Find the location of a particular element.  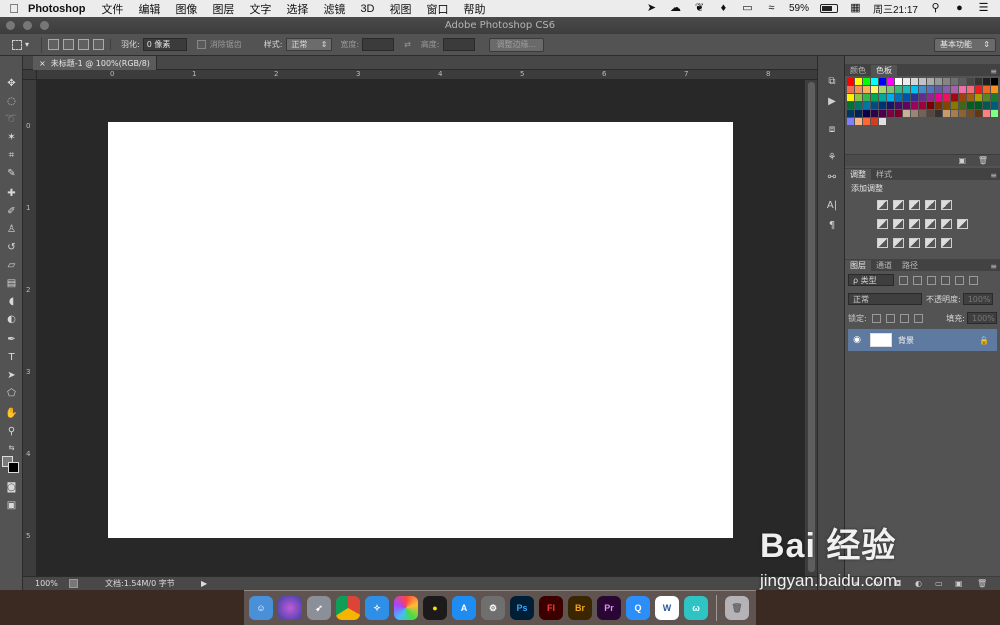

antialias-checkbox is located at coordinates (201, 44).